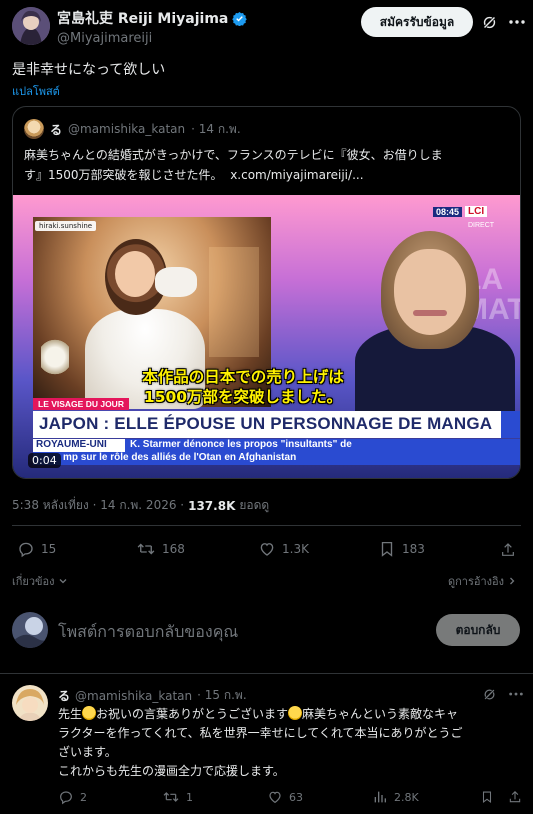  What do you see at coordinates (133, 696) in the screenshot?
I see `reply-author-handle: @mamishika_katan` at bounding box center [133, 696].